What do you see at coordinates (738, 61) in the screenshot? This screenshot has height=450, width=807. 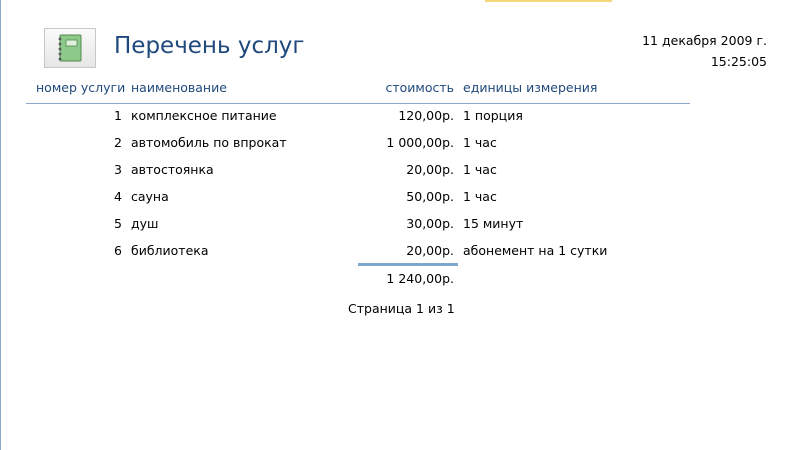 I see `report-time: 15:25:05` at bounding box center [738, 61].